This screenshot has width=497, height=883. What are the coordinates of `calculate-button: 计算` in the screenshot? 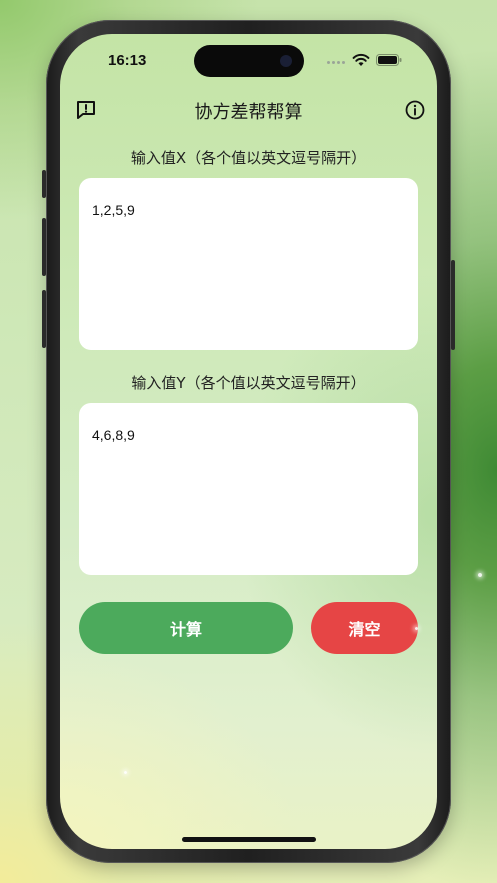 It's located at (186, 628).